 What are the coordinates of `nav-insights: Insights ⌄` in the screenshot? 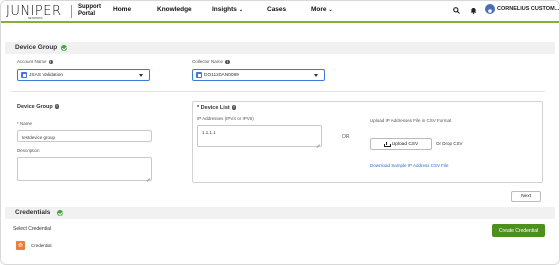 It's located at (227, 9).